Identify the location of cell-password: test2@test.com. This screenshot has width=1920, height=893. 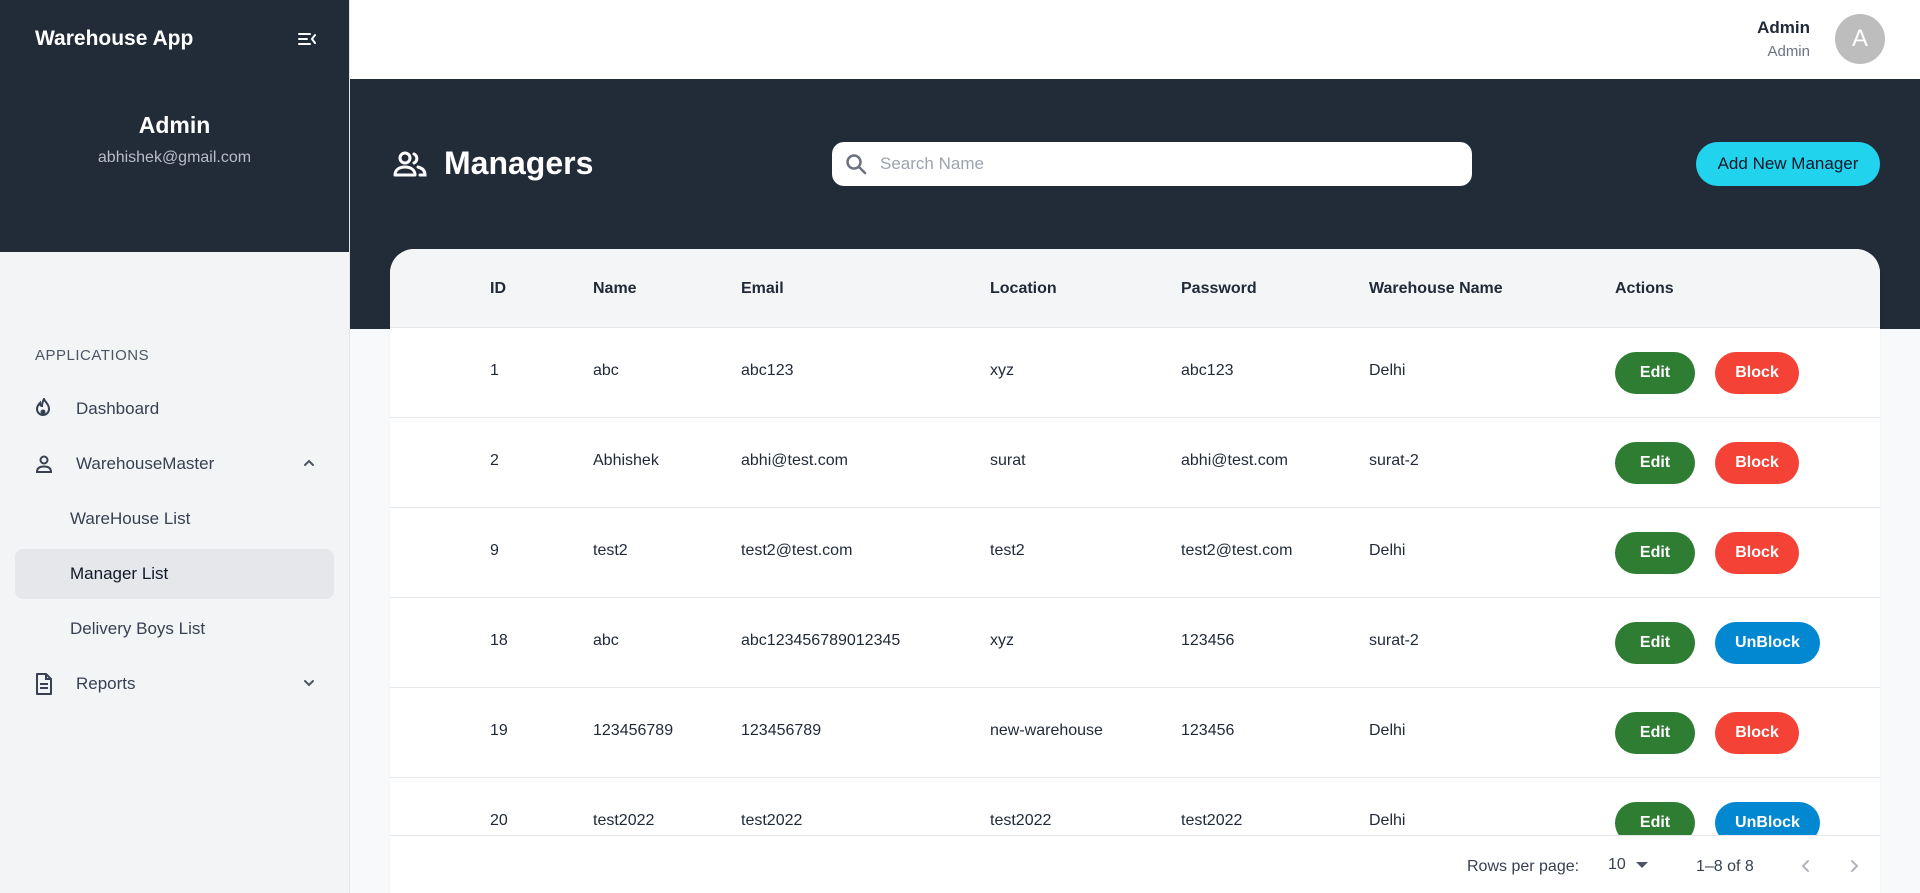
(1237, 550).